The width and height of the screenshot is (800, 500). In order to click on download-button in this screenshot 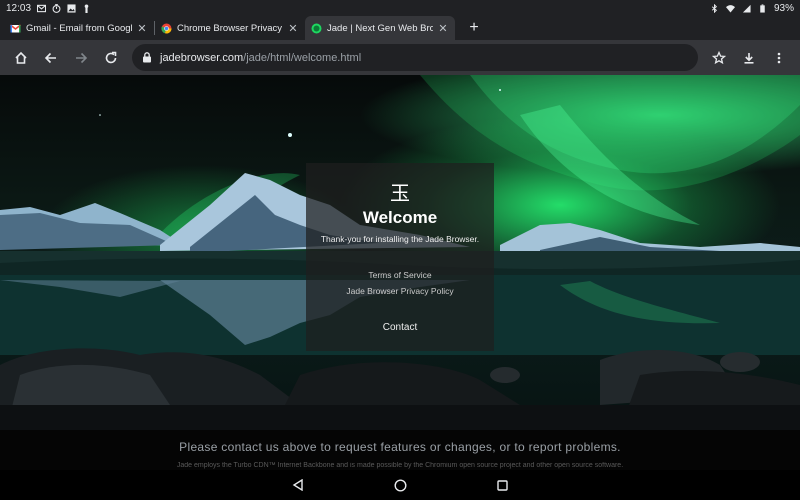, I will do `click(749, 58)`.